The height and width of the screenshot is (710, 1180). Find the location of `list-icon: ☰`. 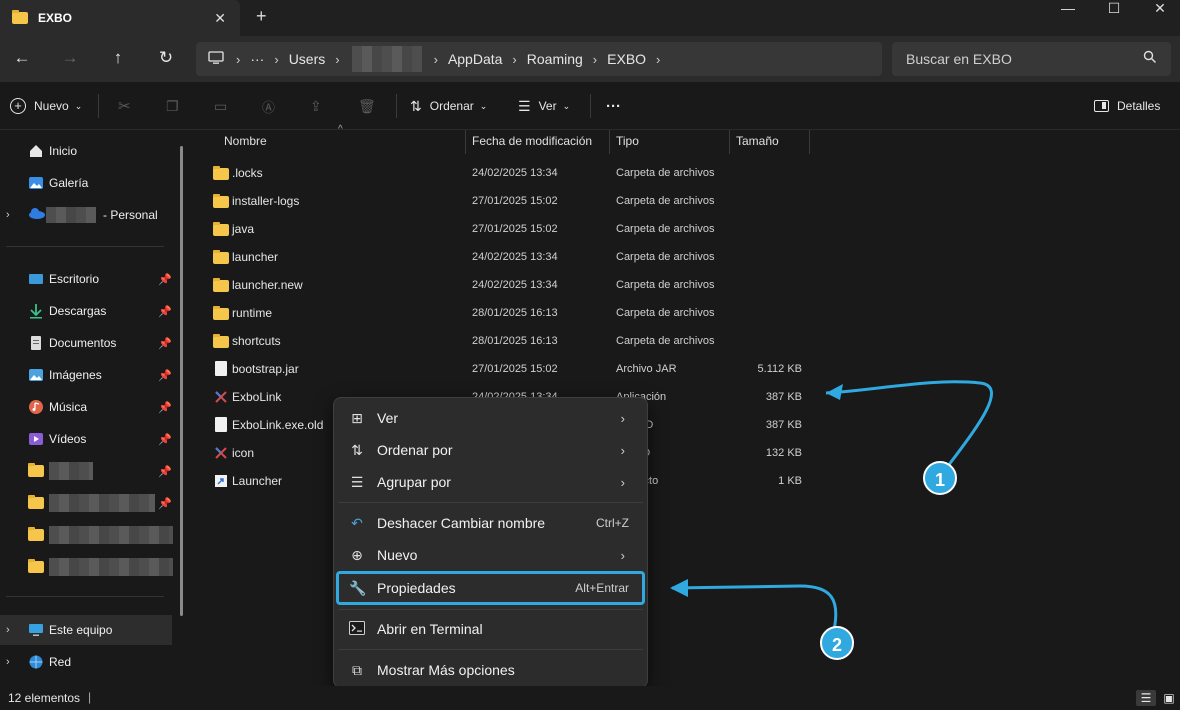

list-icon: ☰ is located at coordinates (357, 482).